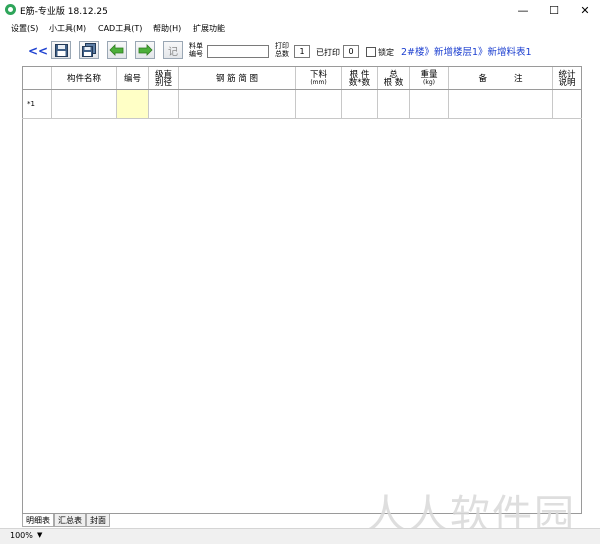 Image resolution: width=600 pixels, height=544 pixels. Describe the element at coordinates (164, 104) in the screenshot. I see `cell-grade` at that location.